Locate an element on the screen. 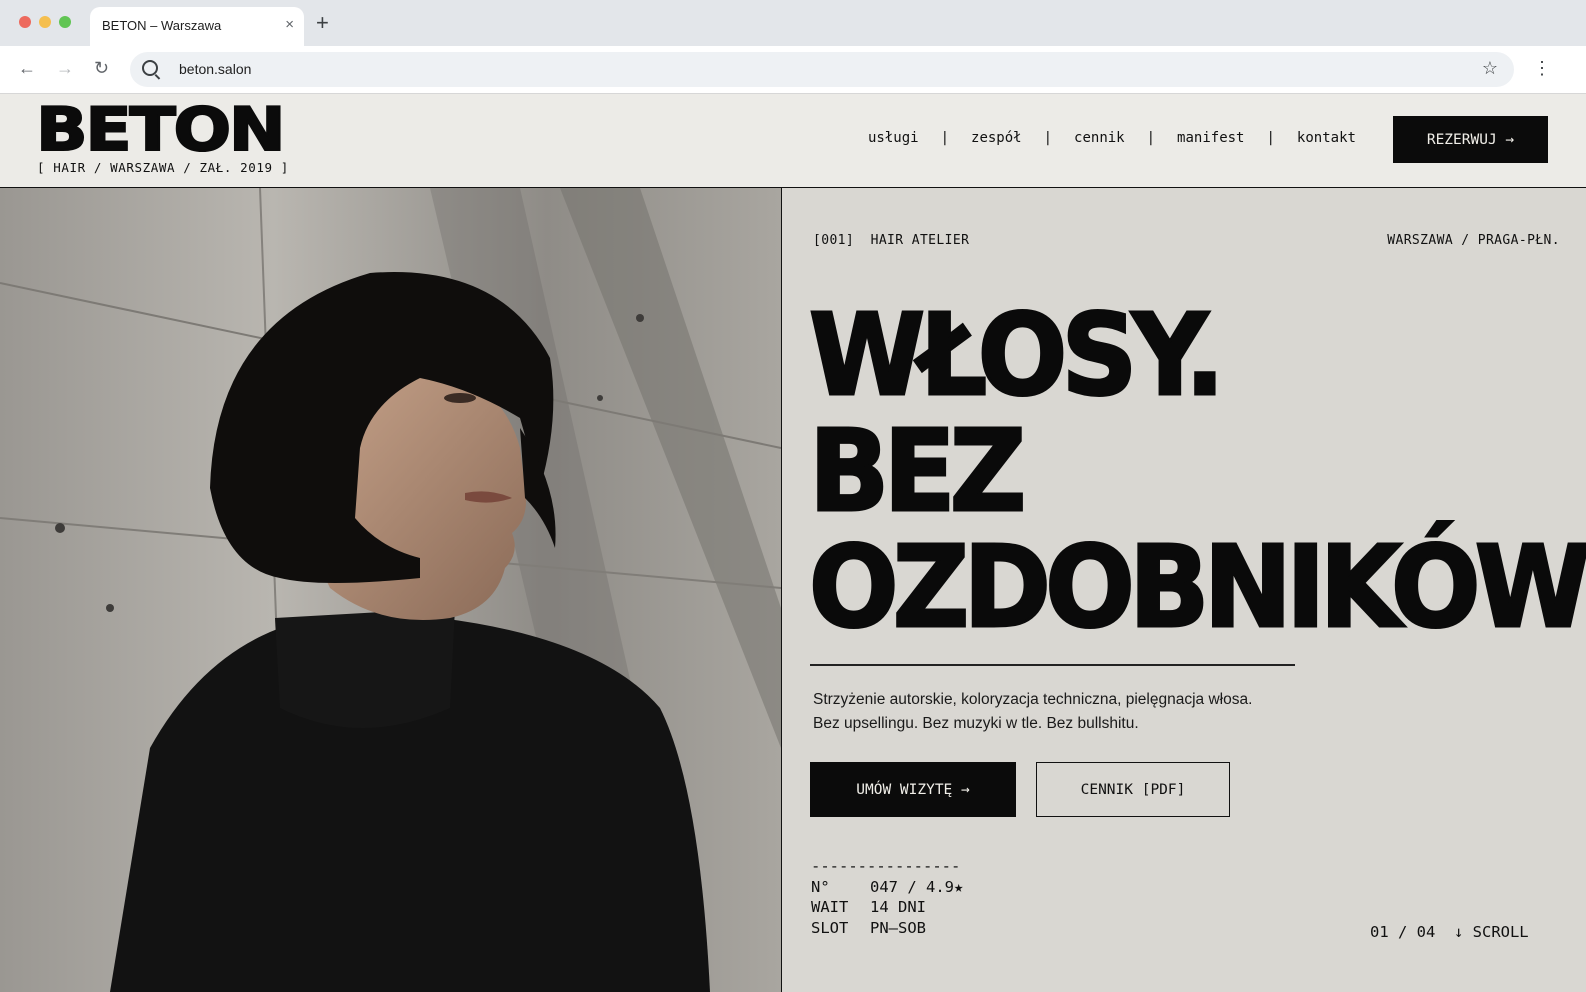  forward-arrow-icon: → is located at coordinates (65, 68).